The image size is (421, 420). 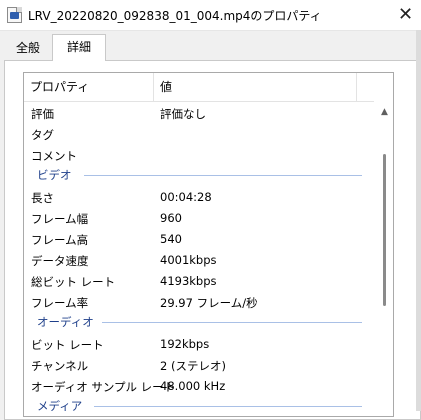 I want to click on scroll-up-arrow-icon: ▲, so click(x=384, y=112).